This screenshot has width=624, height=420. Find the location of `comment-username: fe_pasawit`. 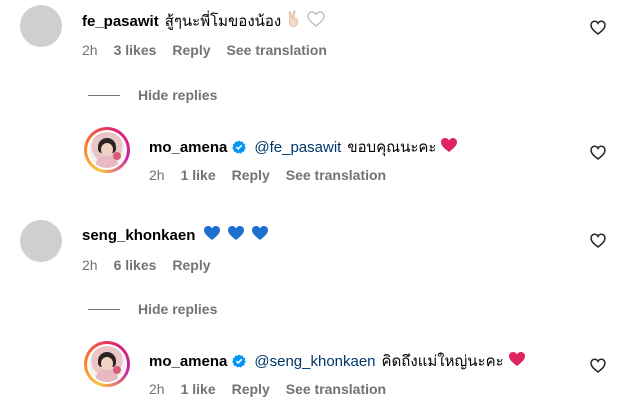

comment-username: fe_pasawit is located at coordinates (120, 21).